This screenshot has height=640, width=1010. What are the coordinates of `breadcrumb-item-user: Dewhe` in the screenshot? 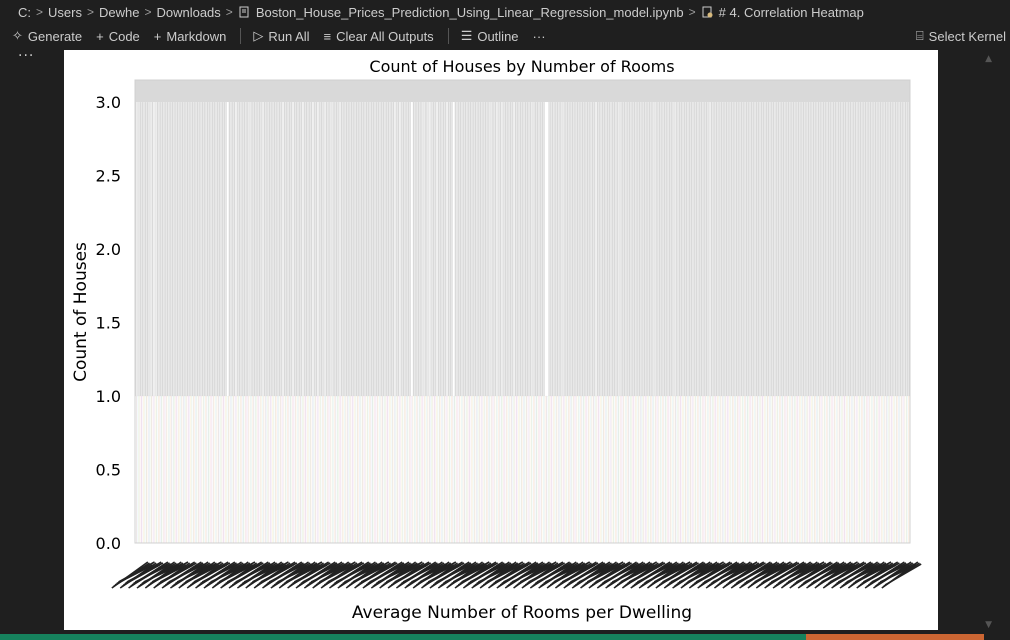 It's located at (119, 12).